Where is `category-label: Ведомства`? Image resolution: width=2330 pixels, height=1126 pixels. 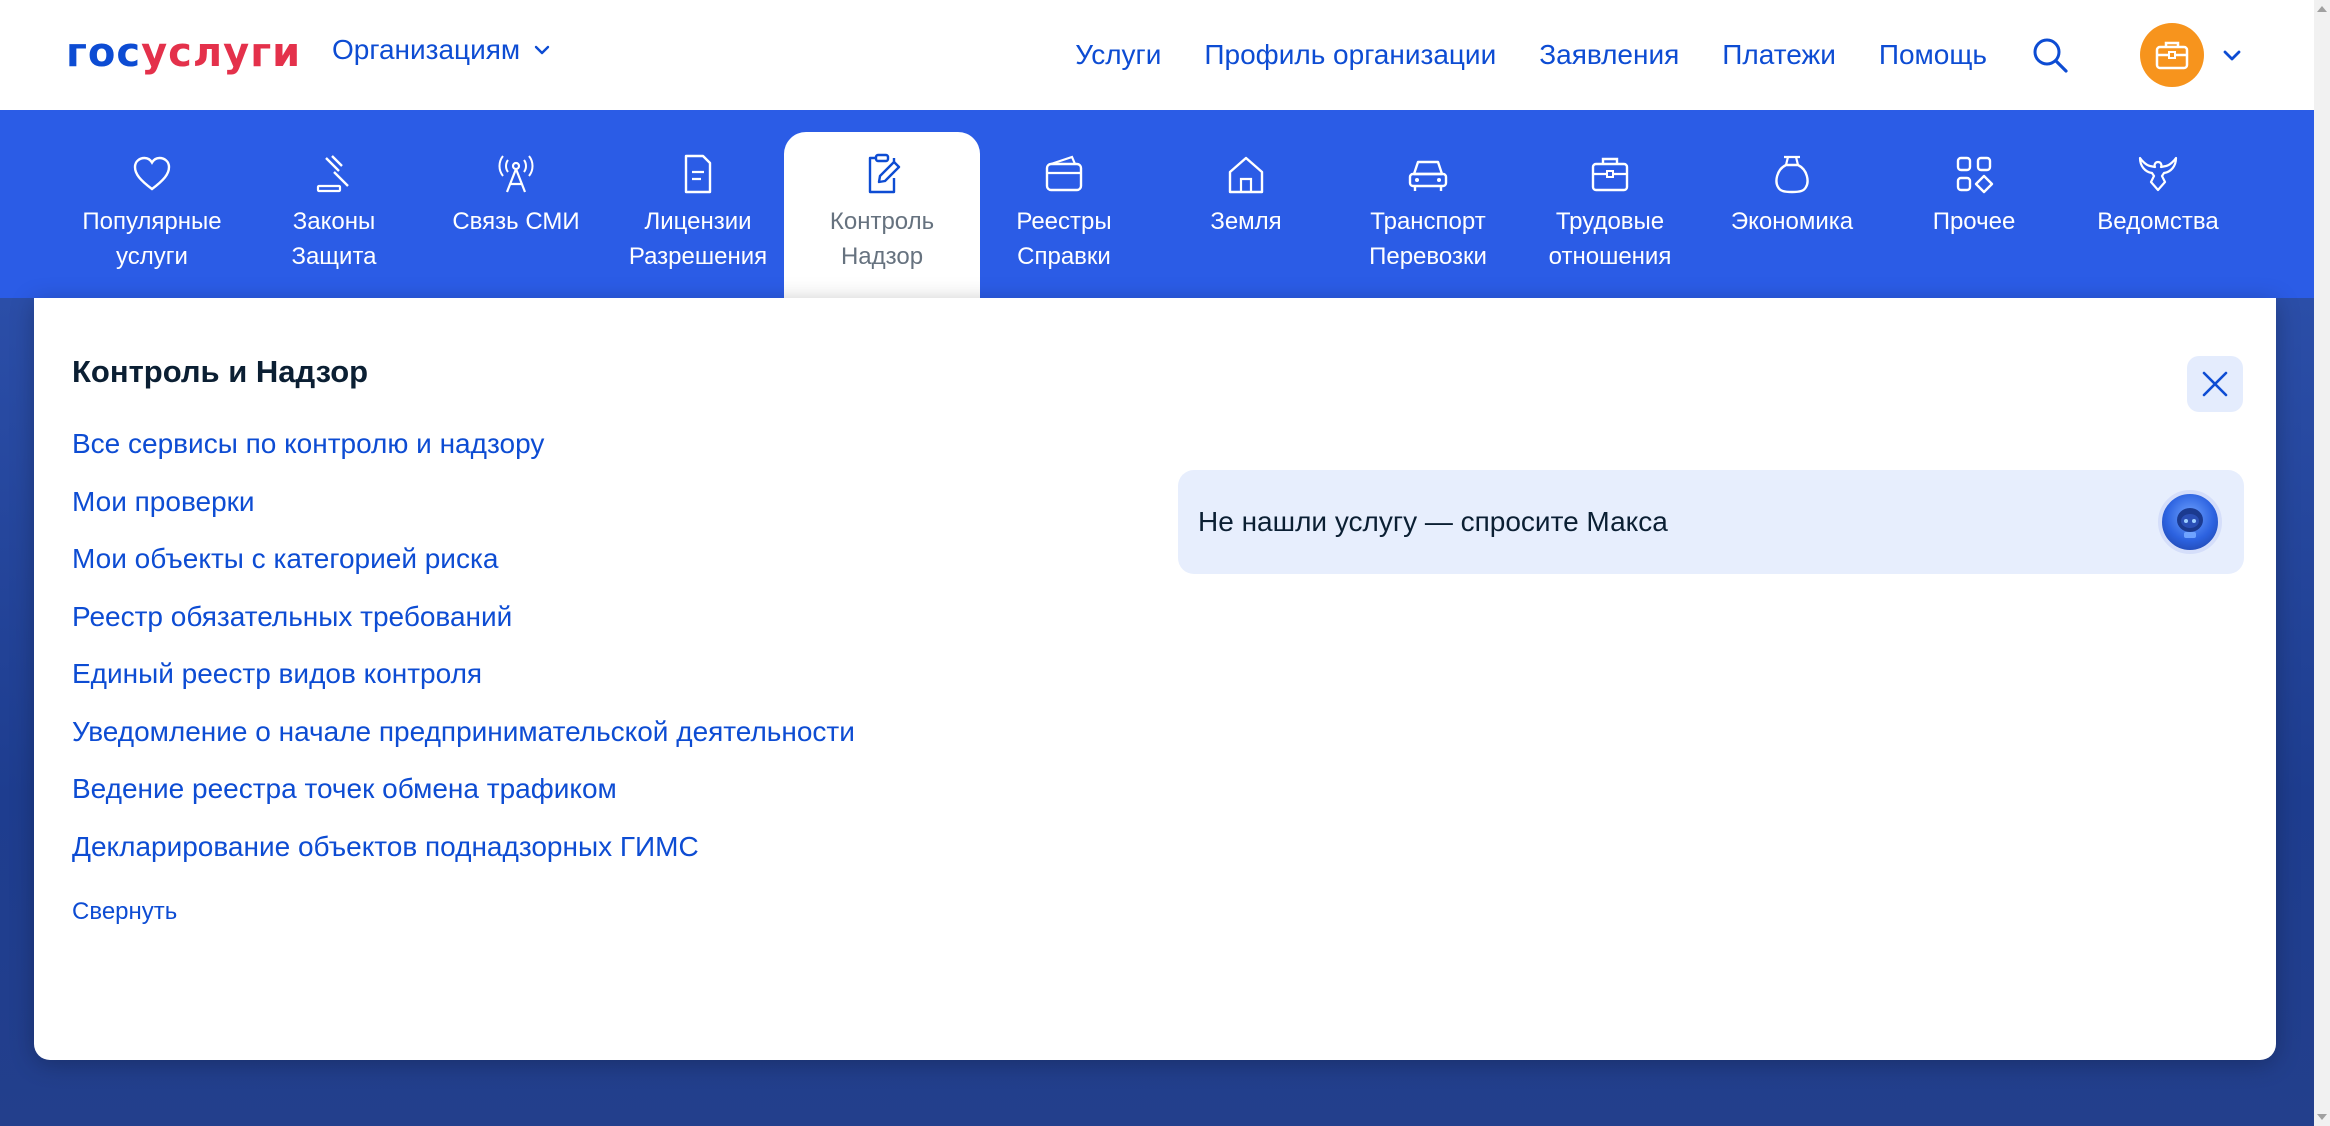 category-label: Ведомства is located at coordinates (2158, 221).